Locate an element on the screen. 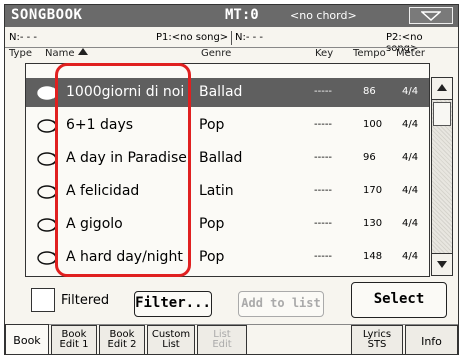 The image size is (464, 359). song-name: A hard day/night is located at coordinates (124, 257).